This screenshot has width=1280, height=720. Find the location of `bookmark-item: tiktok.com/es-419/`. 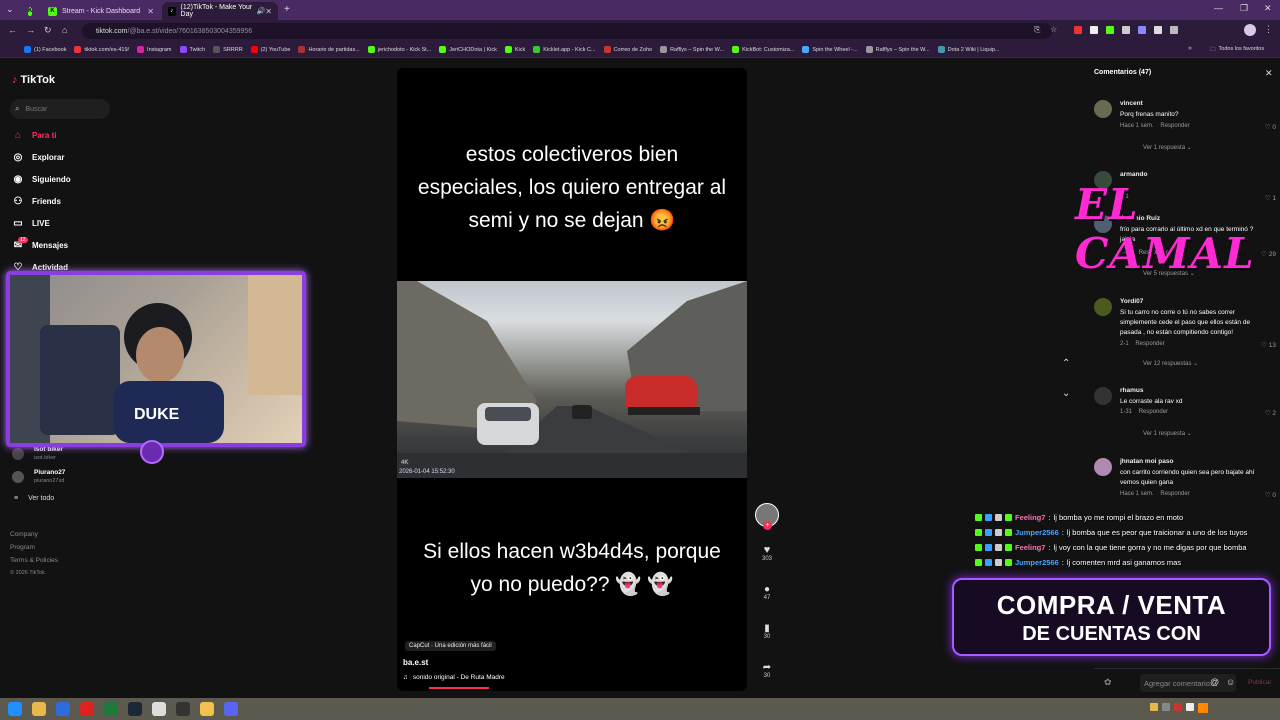

bookmark-item: tiktok.com/es-419/ is located at coordinates (101, 49).